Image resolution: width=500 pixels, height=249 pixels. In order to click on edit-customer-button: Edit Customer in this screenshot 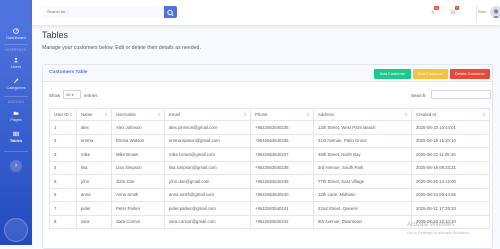, I will do `click(430, 74)`.